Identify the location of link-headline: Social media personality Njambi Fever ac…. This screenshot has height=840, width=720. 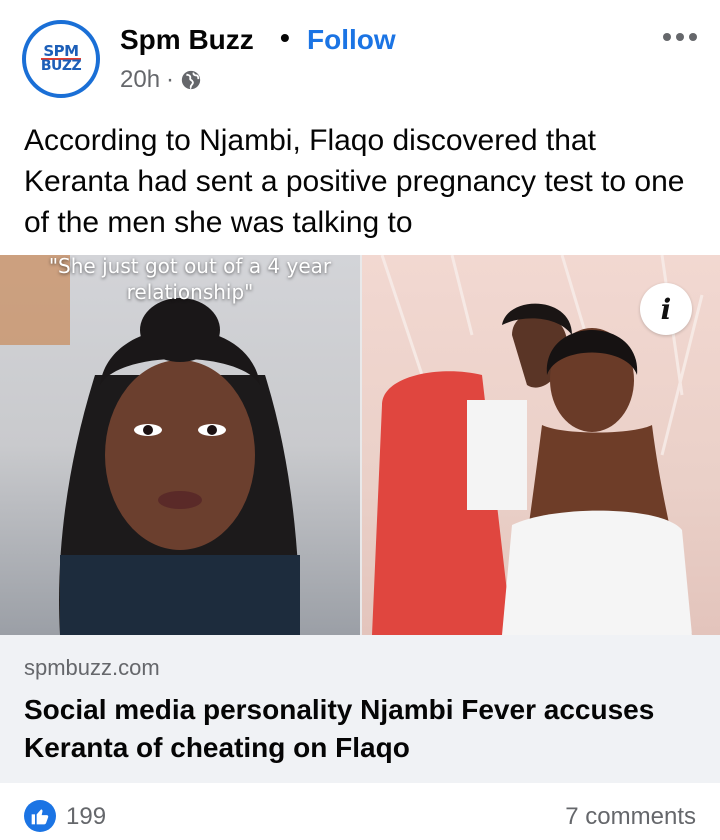
(359, 729).